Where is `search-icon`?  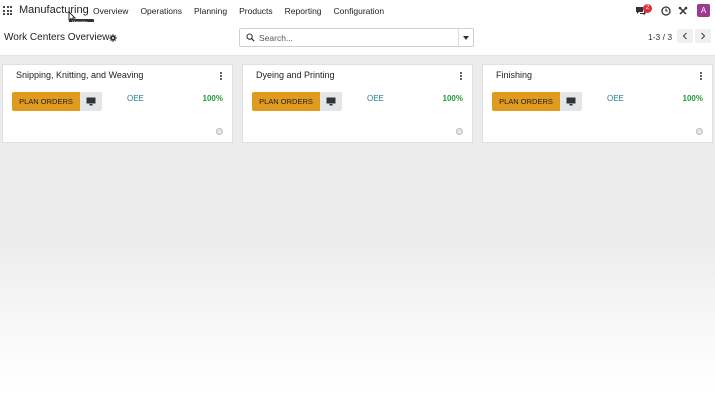
search-icon is located at coordinates (250, 37).